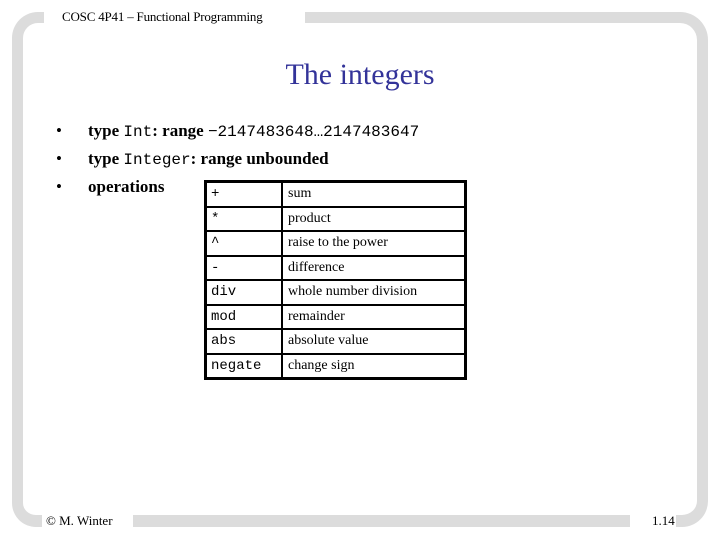 This screenshot has height=540, width=720. Describe the element at coordinates (374, 341) in the screenshot. I see `description-cell: absolute value` at that location.